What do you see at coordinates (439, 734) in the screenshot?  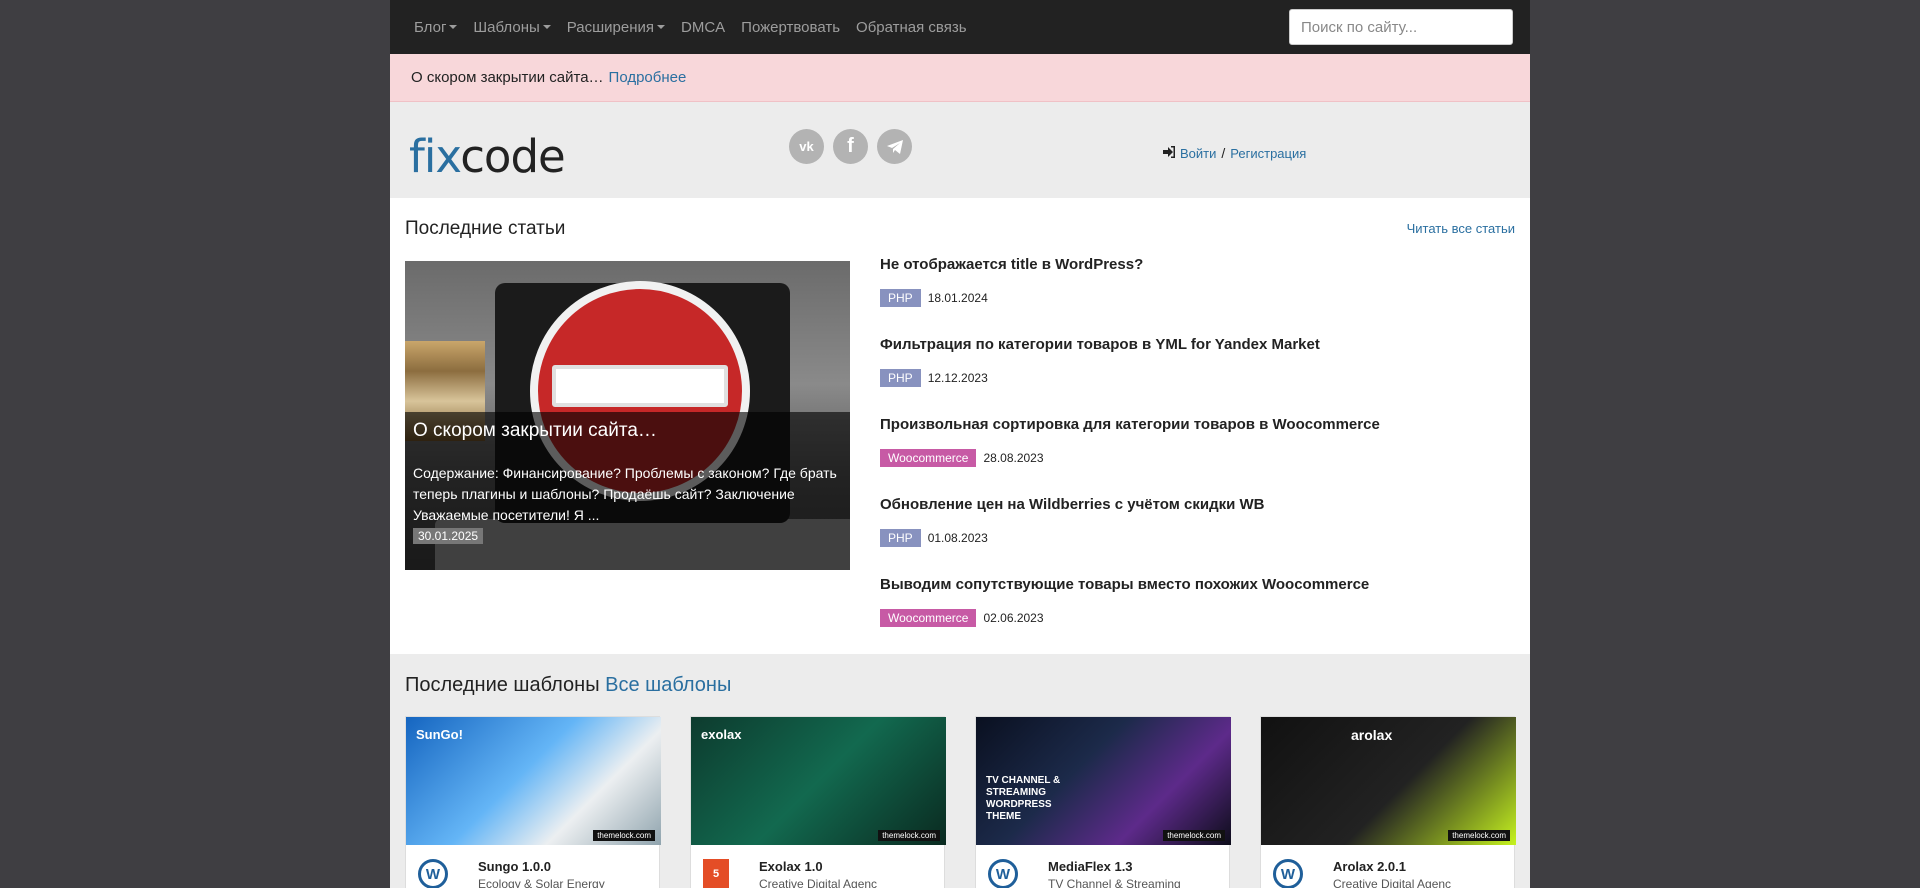 I see `thumbnail-text: SunGo!` at bounding box center [439, 734].